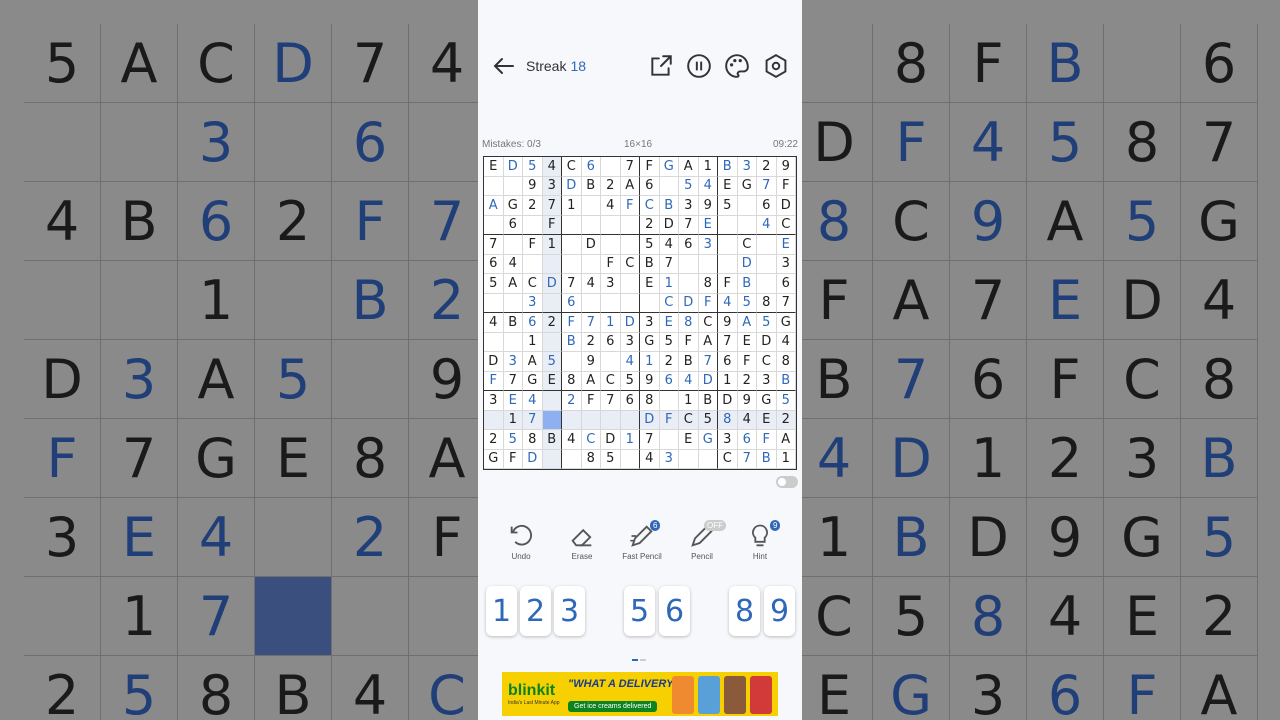 This screenshot has width=1280, height=720. What do you see at coordinates (521, 541) in the screenshot?
I see `undo-button: Undo` at bounding box center [521, 541].